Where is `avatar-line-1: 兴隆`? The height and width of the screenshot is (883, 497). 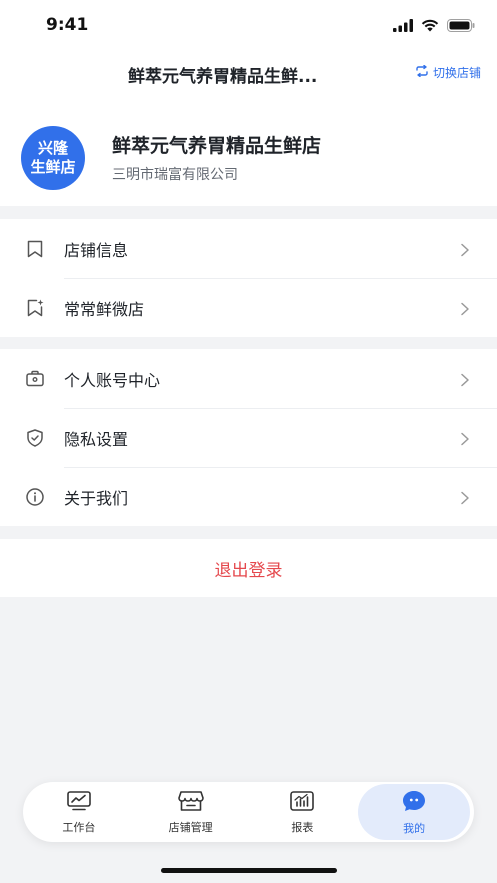
avatar-line-1: 兴隆 is located at coordinates (52, 148).